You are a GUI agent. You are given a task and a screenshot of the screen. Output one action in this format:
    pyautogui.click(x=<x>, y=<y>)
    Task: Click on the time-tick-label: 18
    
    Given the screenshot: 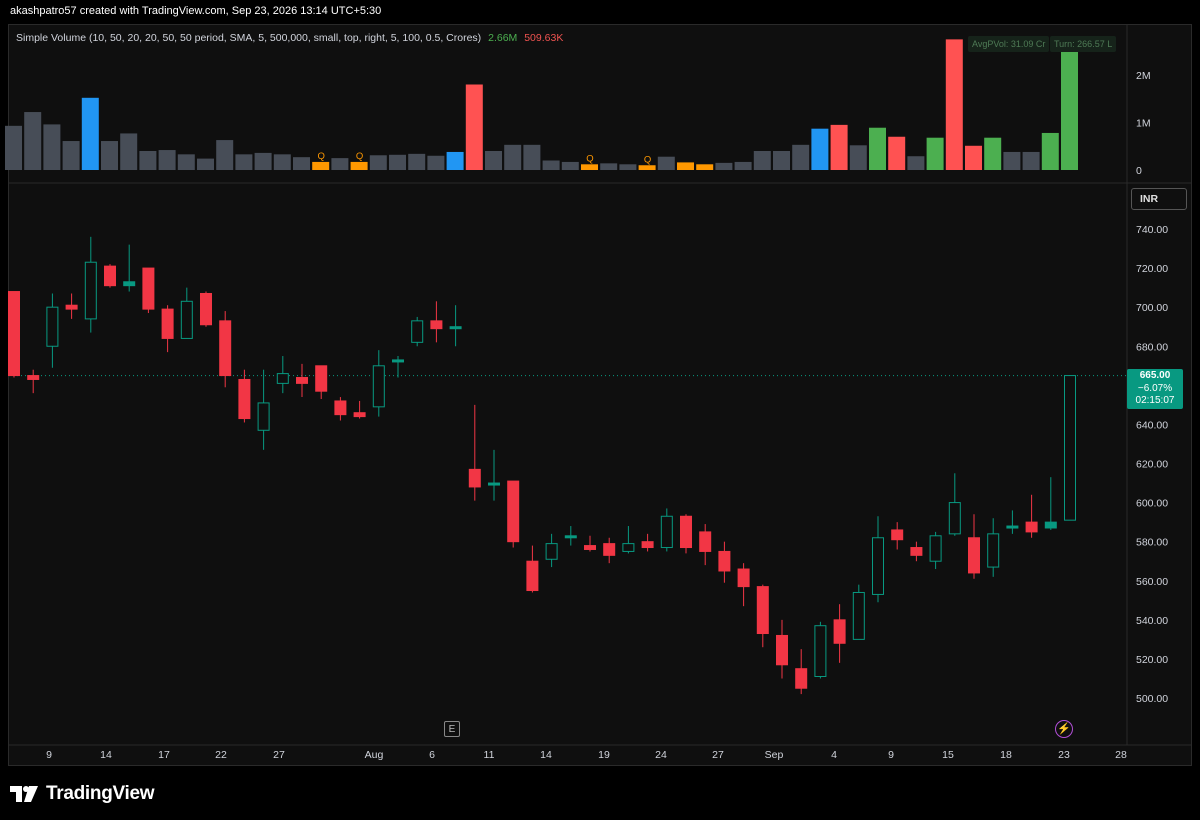 What is the action you would take?
    pyautogui.click(x=1006, y=755)
    